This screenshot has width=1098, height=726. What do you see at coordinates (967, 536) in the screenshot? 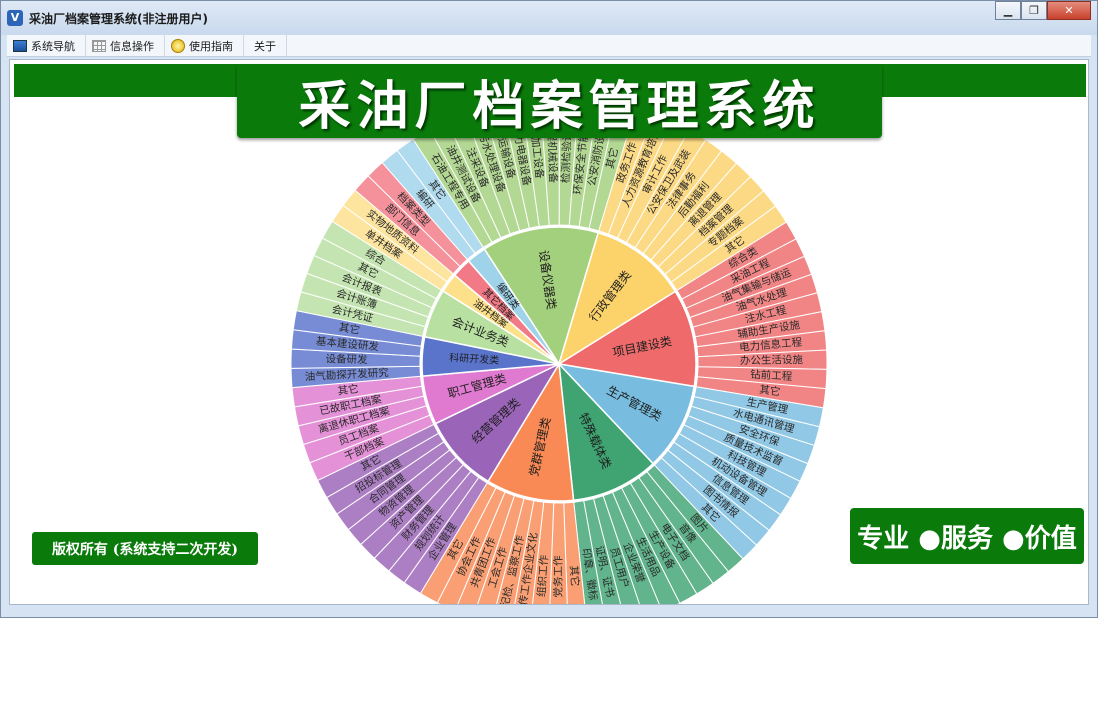
I see `slogan-badge: 专业 ●服务 ●价值` at bounding box center [967, 536].